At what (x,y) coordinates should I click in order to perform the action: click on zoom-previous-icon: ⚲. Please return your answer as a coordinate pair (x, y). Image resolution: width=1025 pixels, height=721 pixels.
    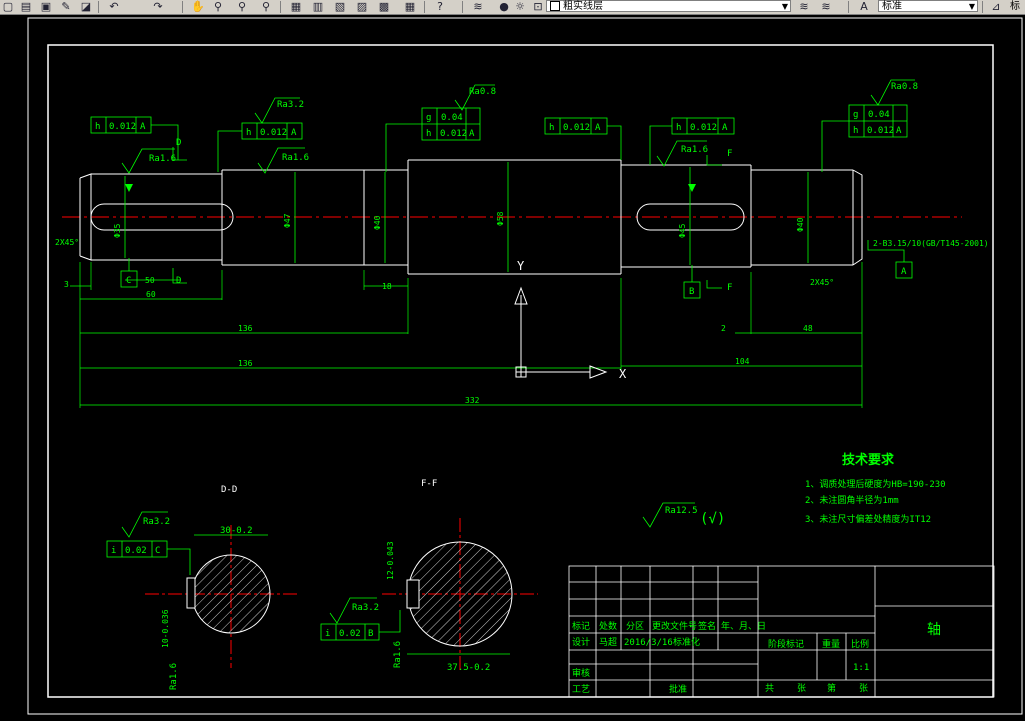
    Looking at the image, I should click on (266, 6).